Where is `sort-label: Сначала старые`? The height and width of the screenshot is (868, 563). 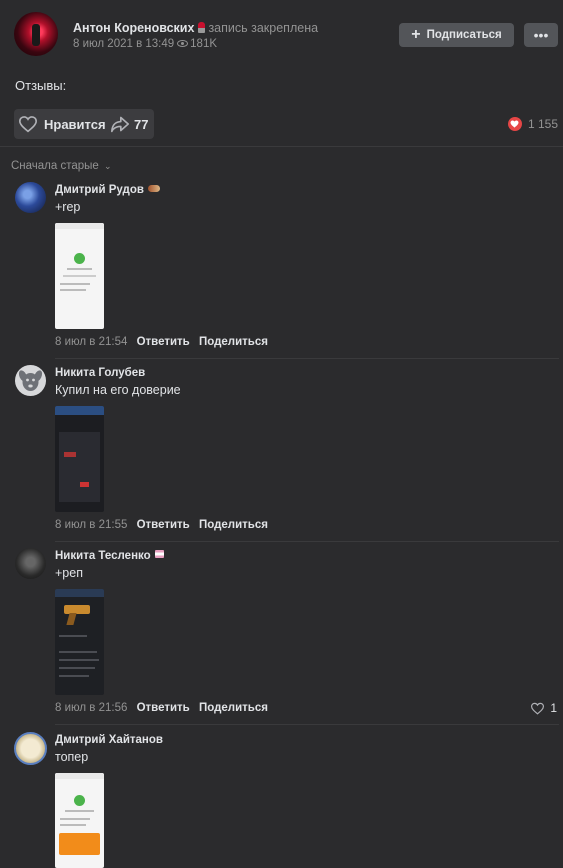
sort-label: Сначала старые is located at coordinates (55, 166).